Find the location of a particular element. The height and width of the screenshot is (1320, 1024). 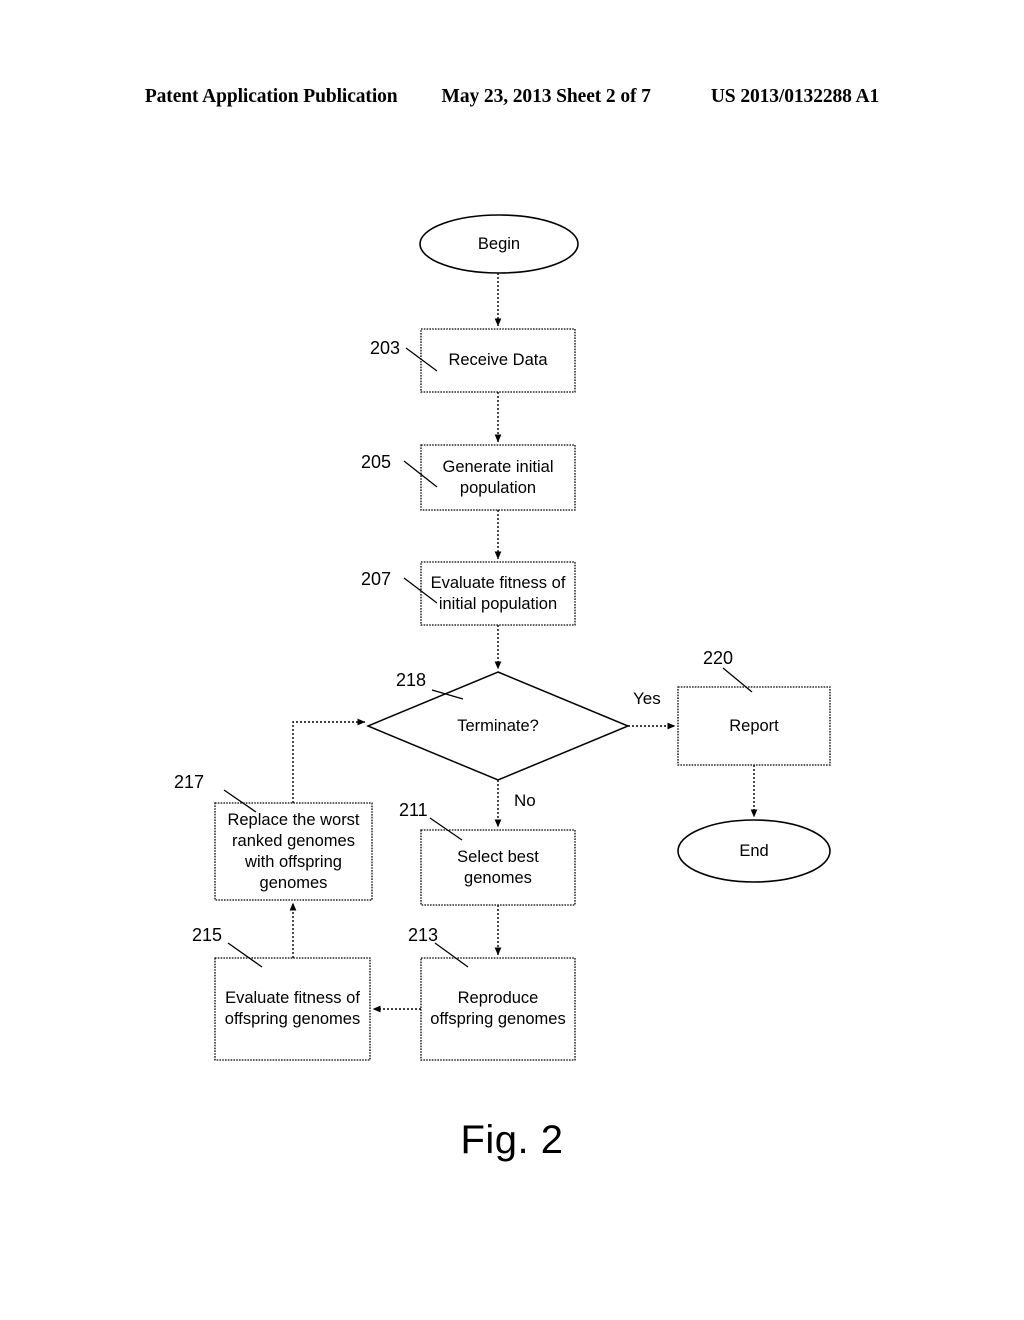

node-shape-generate-initial-population is located at coordinates (498, 477).